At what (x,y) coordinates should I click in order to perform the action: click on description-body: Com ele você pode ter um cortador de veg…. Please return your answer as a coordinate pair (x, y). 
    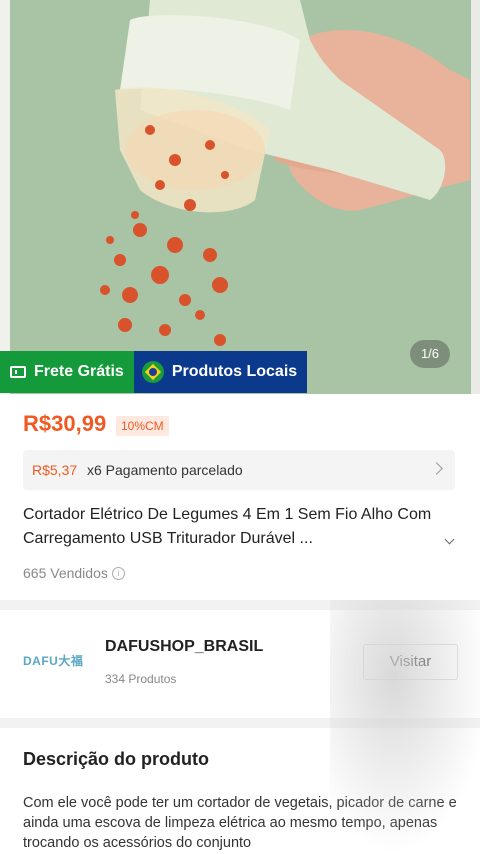
    Looking at the image, I should click on (240, 823).